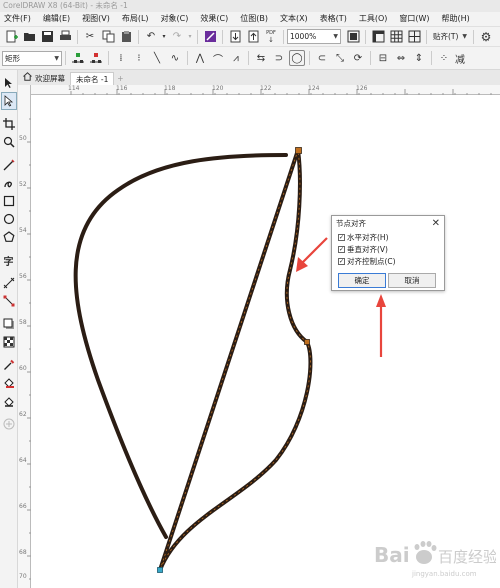 The image size is (500, 588). What do you see at coordinates (78, 58) in the screenshot?
I see `add-node-icon` at bounding box center [78, 58].